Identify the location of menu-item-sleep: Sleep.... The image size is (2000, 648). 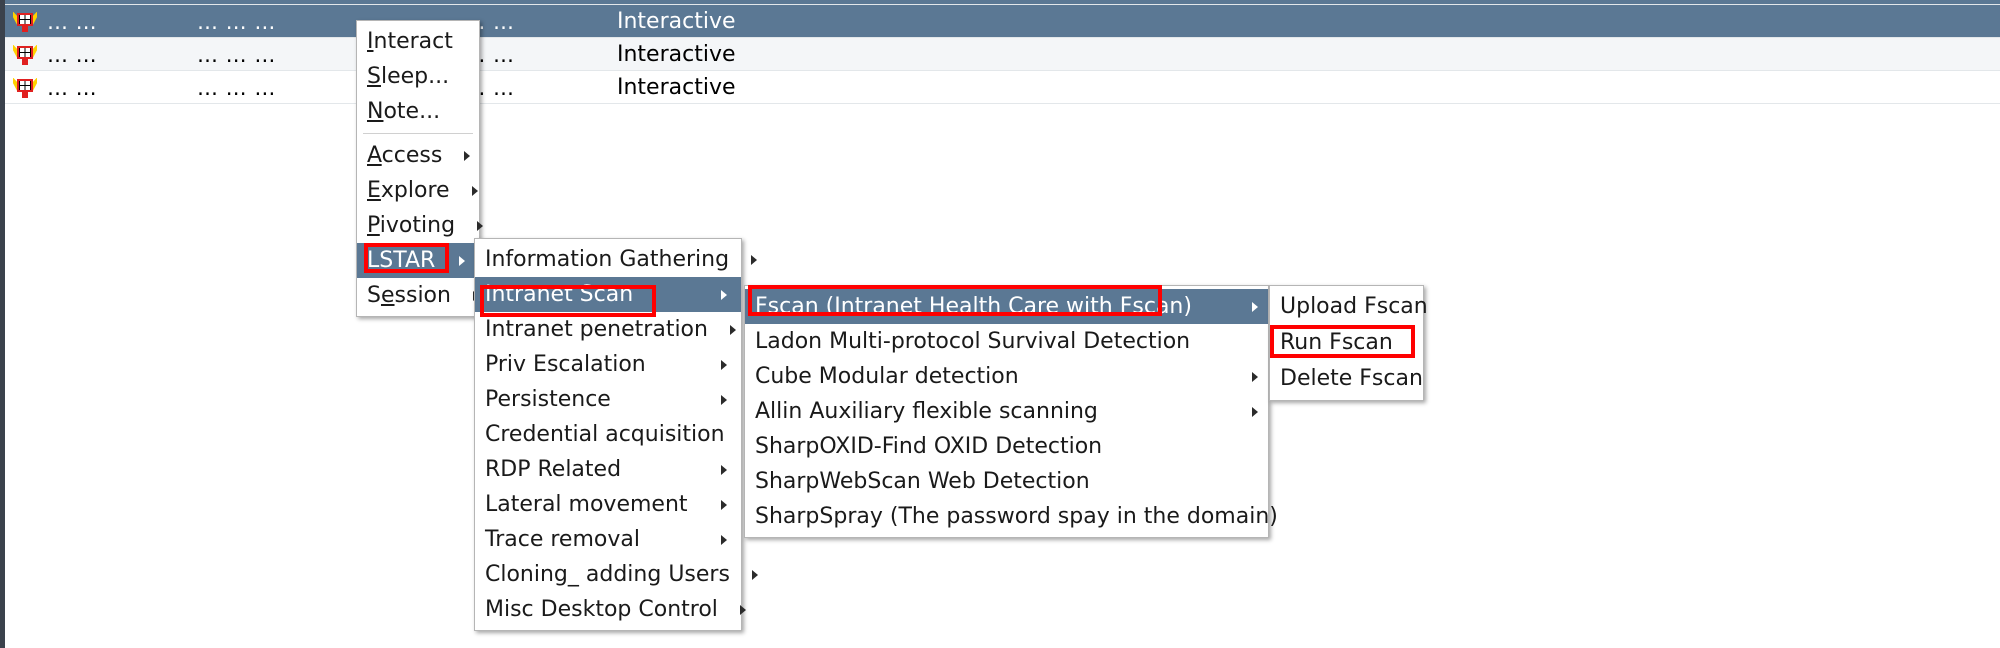
(418, 76).